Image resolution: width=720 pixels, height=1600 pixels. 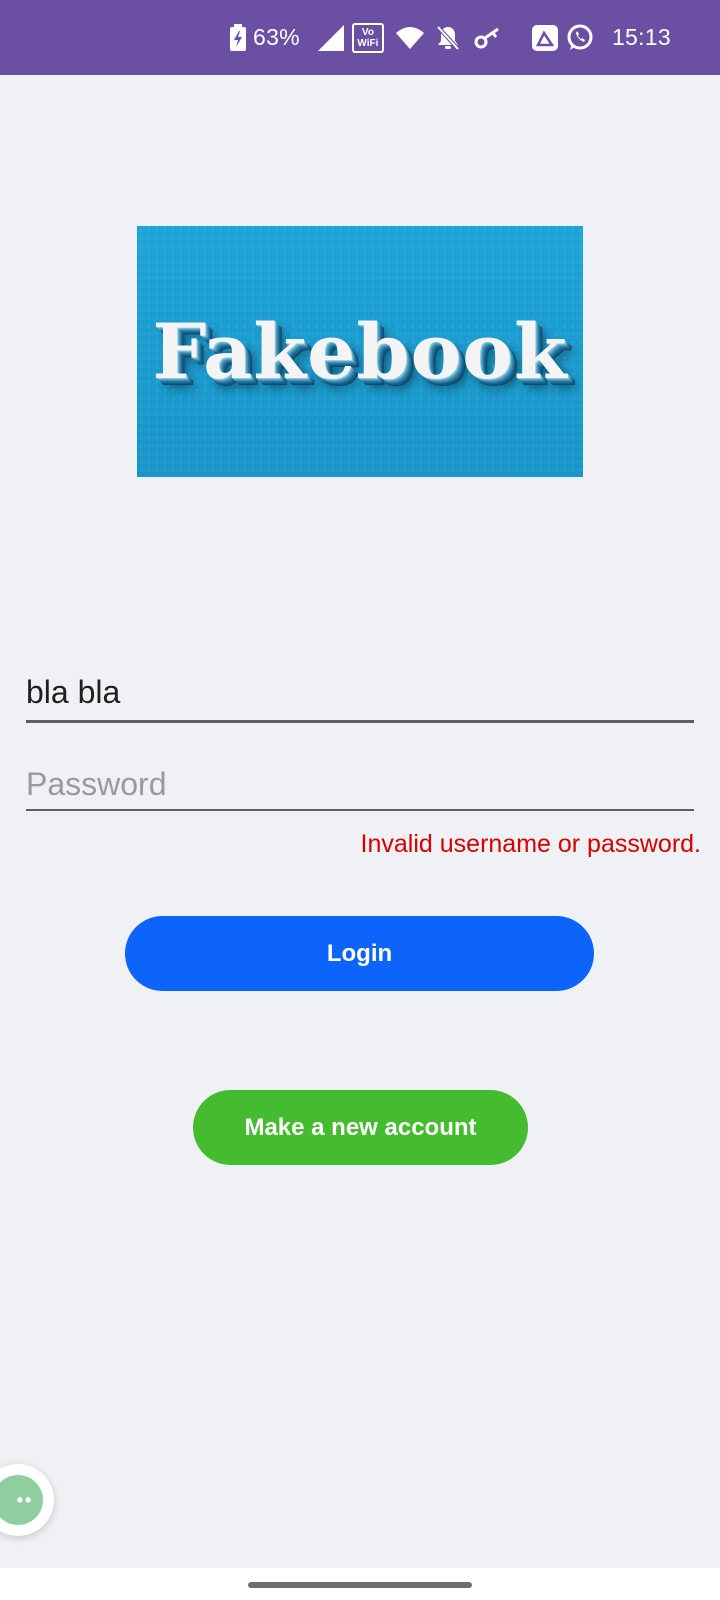 What do you see at coordinates (360, 721) in the screenshot?
I see `username-underline` at bounding box center [360, 721].